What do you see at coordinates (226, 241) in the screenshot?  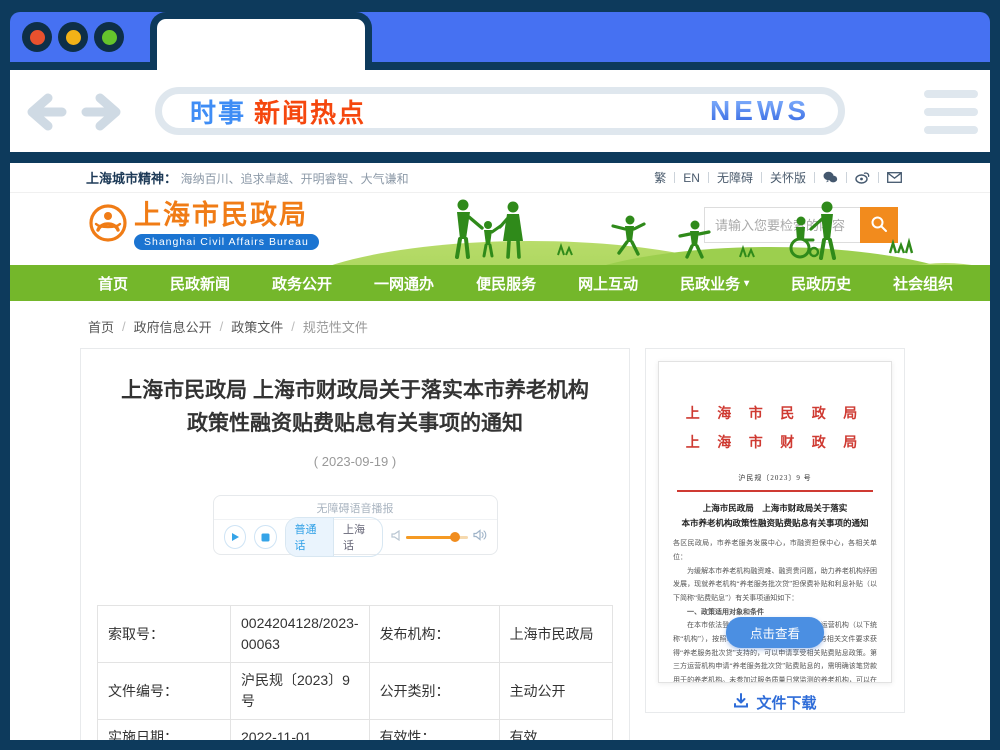 I see `site-subtitle-en: Shanghai Civil Affairs Bureau` at bounding box center [226, 241].